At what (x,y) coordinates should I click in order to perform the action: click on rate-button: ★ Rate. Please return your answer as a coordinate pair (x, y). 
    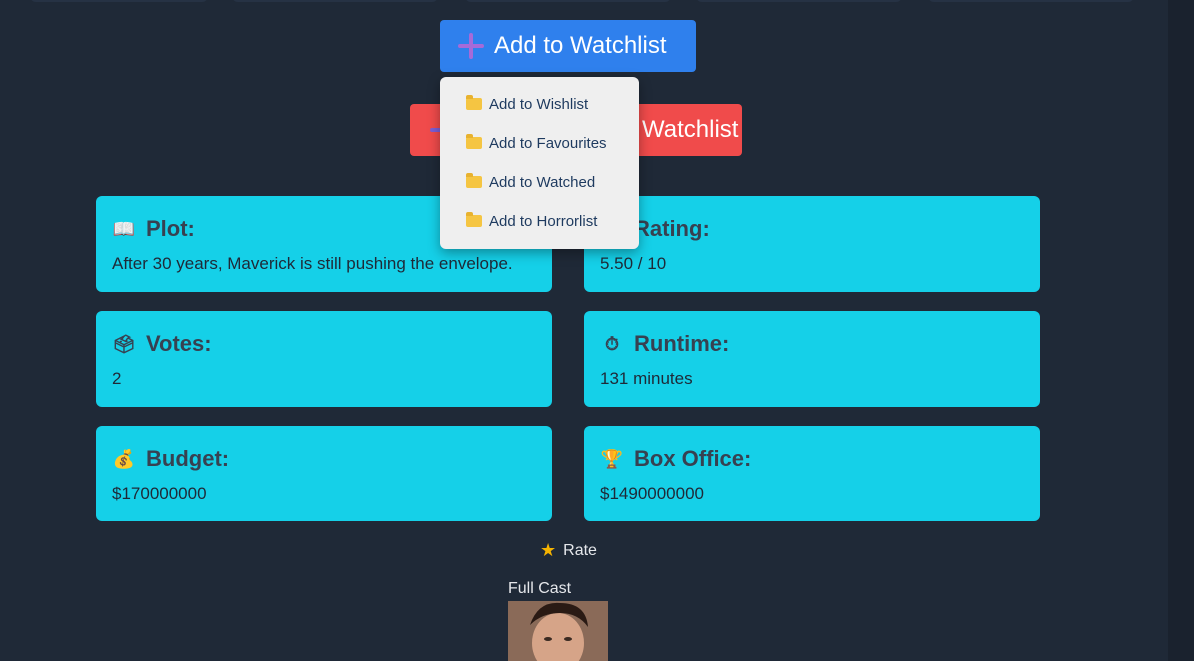
    Looking at the image, I should click on (568, 550).